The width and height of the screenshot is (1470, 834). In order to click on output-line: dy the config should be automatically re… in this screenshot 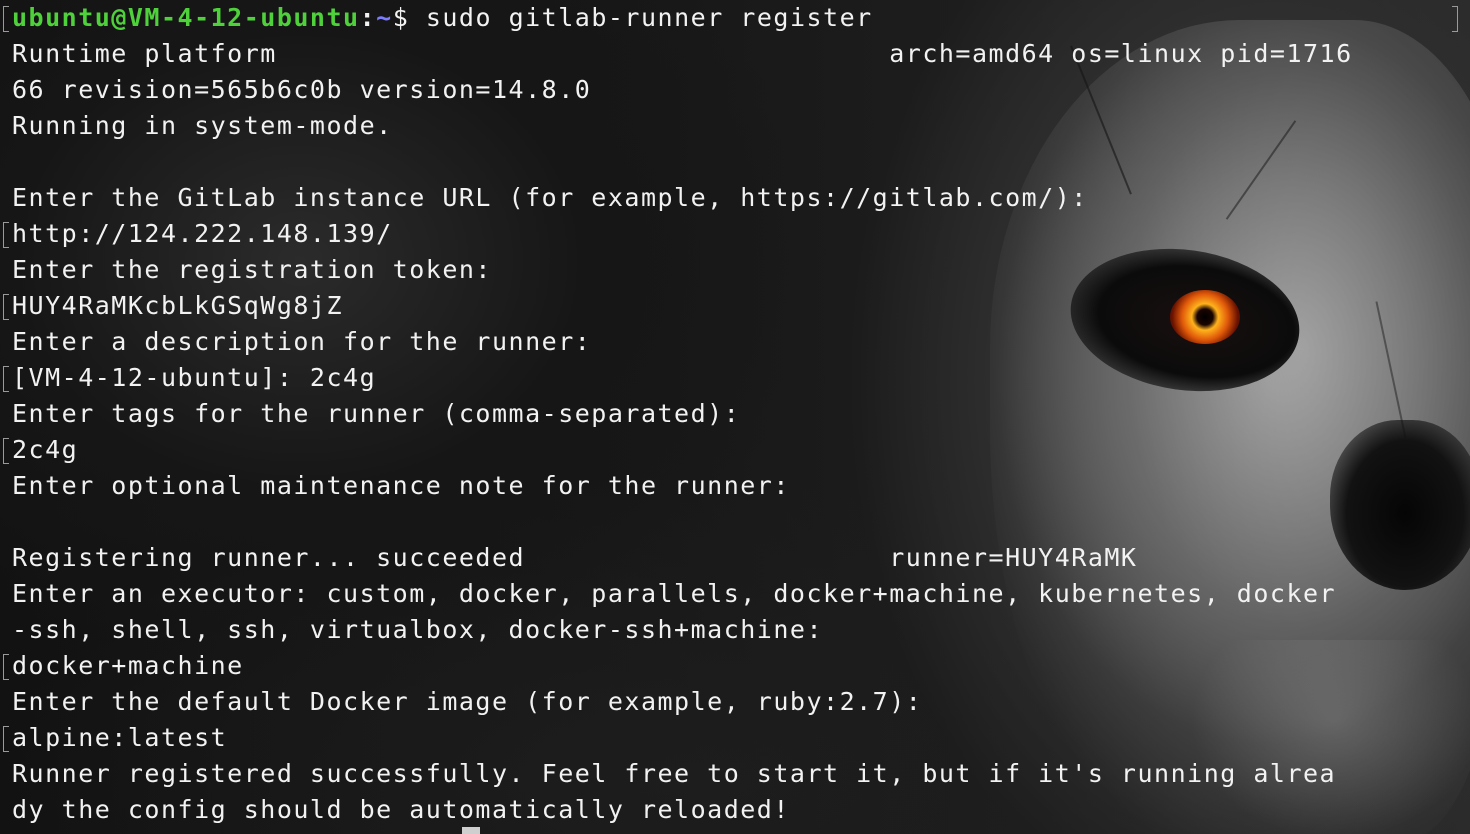, I will do `click(401, 809)`.